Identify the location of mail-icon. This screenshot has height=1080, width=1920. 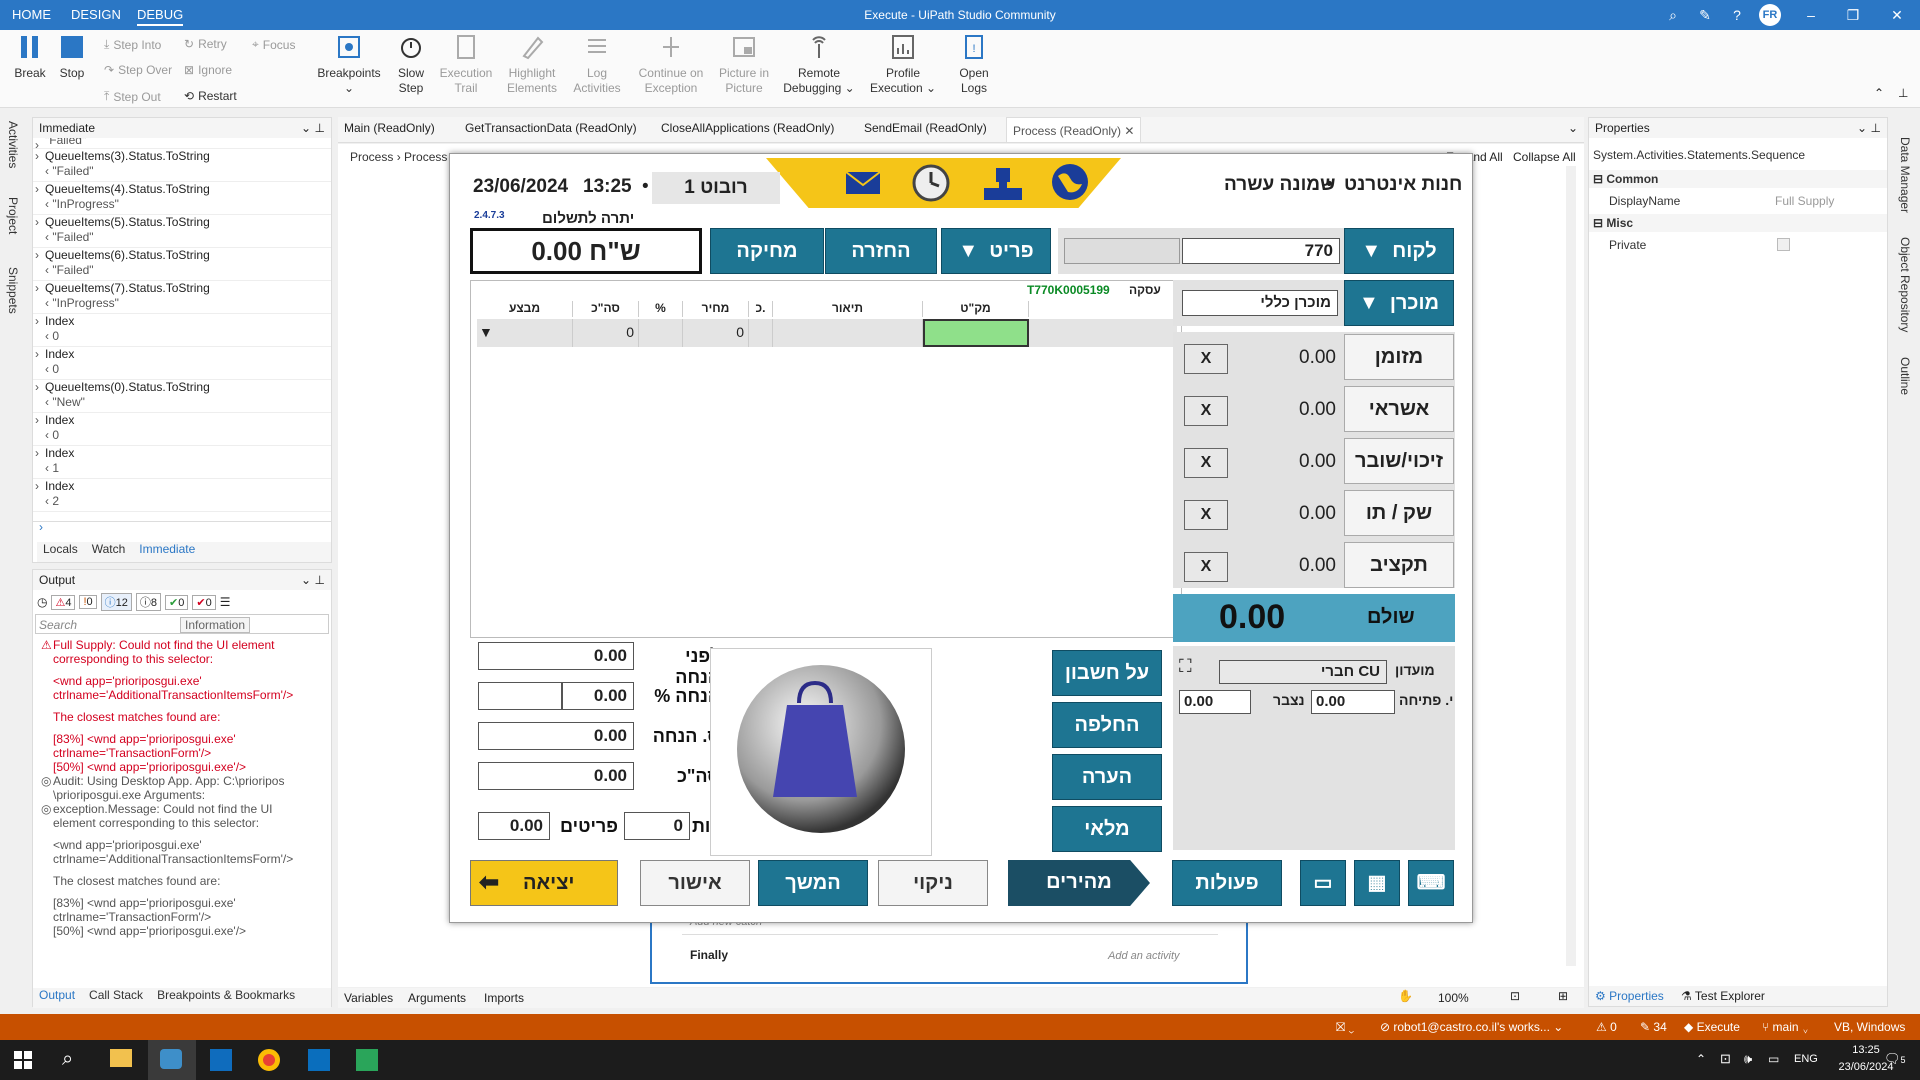
(863, 183).